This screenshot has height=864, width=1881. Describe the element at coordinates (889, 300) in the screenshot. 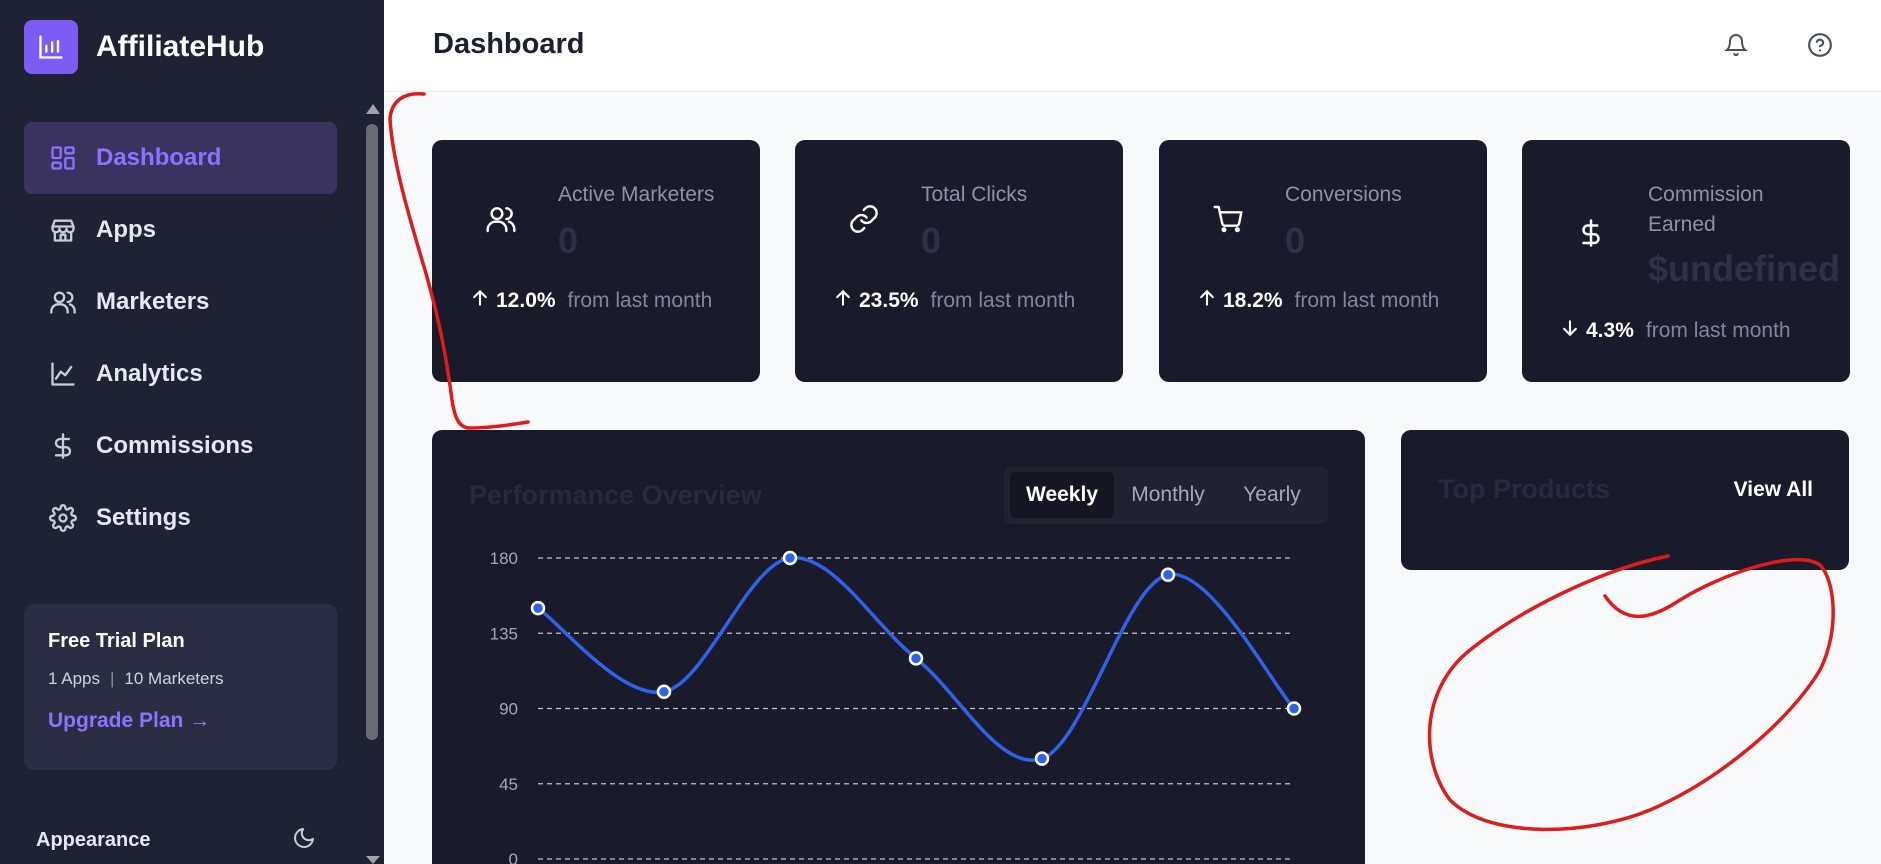

I see `stat-trend-percent: 23.5%` at that location.